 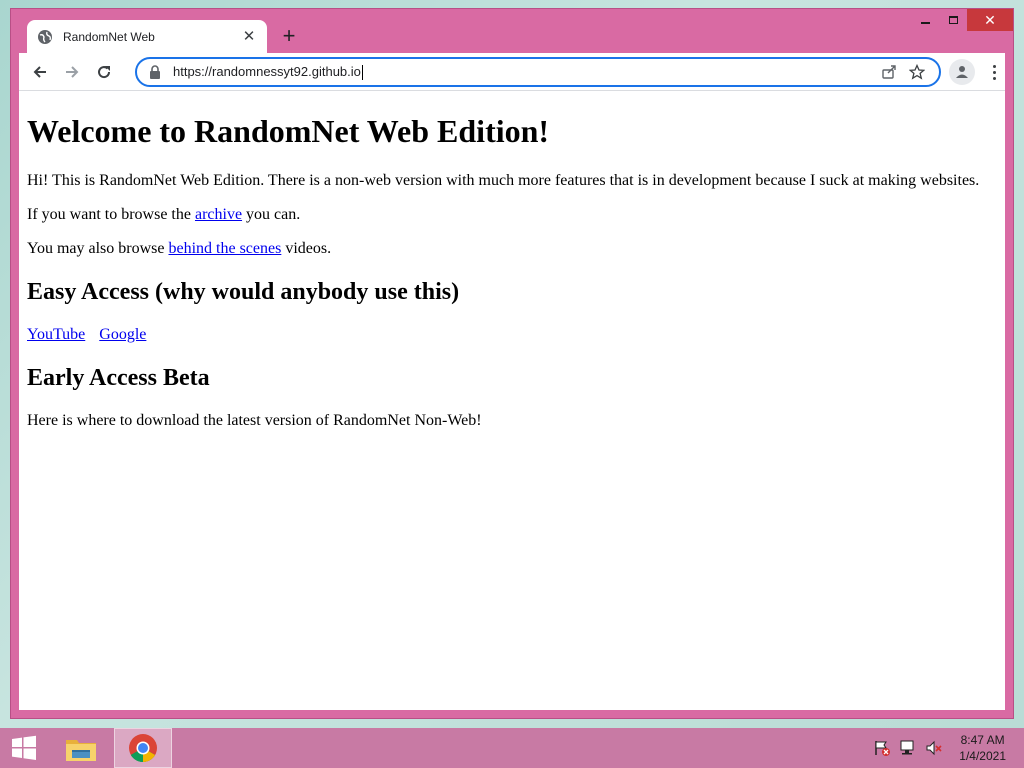 I want to click on title-bar: RandomNet Web ✕ + ✕, so click(x=512, y=31).